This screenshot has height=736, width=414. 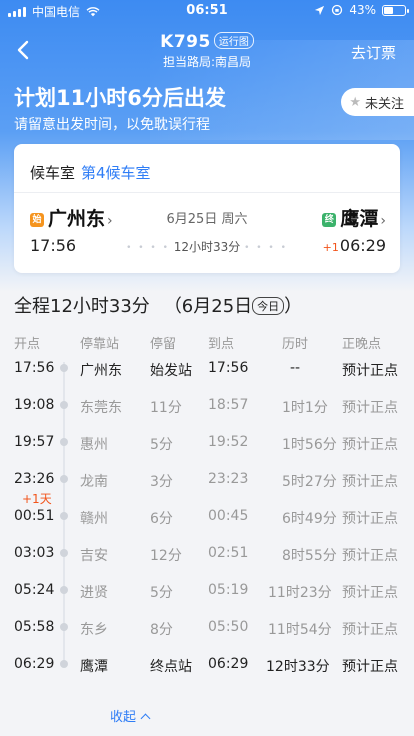 I want to click on collapse-label: 收起, so click(x=123, y=717).